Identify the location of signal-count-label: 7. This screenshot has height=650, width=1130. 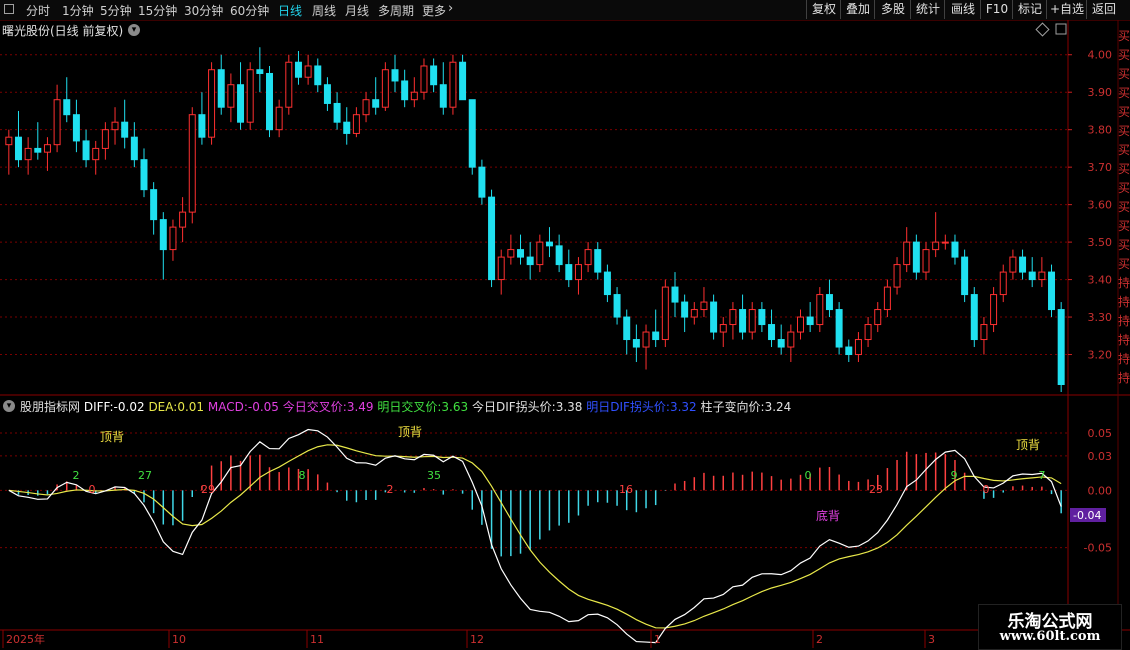
(1042, 475).